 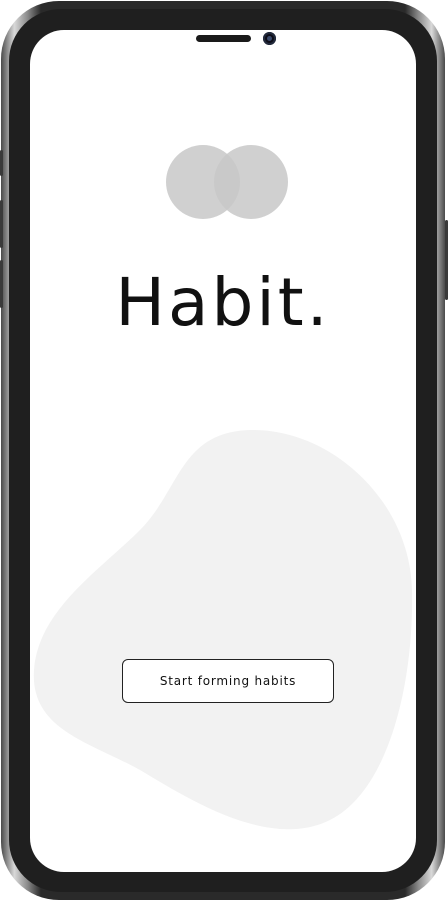 I want to click on earpiece-speaker, so click(x=223, y=38).